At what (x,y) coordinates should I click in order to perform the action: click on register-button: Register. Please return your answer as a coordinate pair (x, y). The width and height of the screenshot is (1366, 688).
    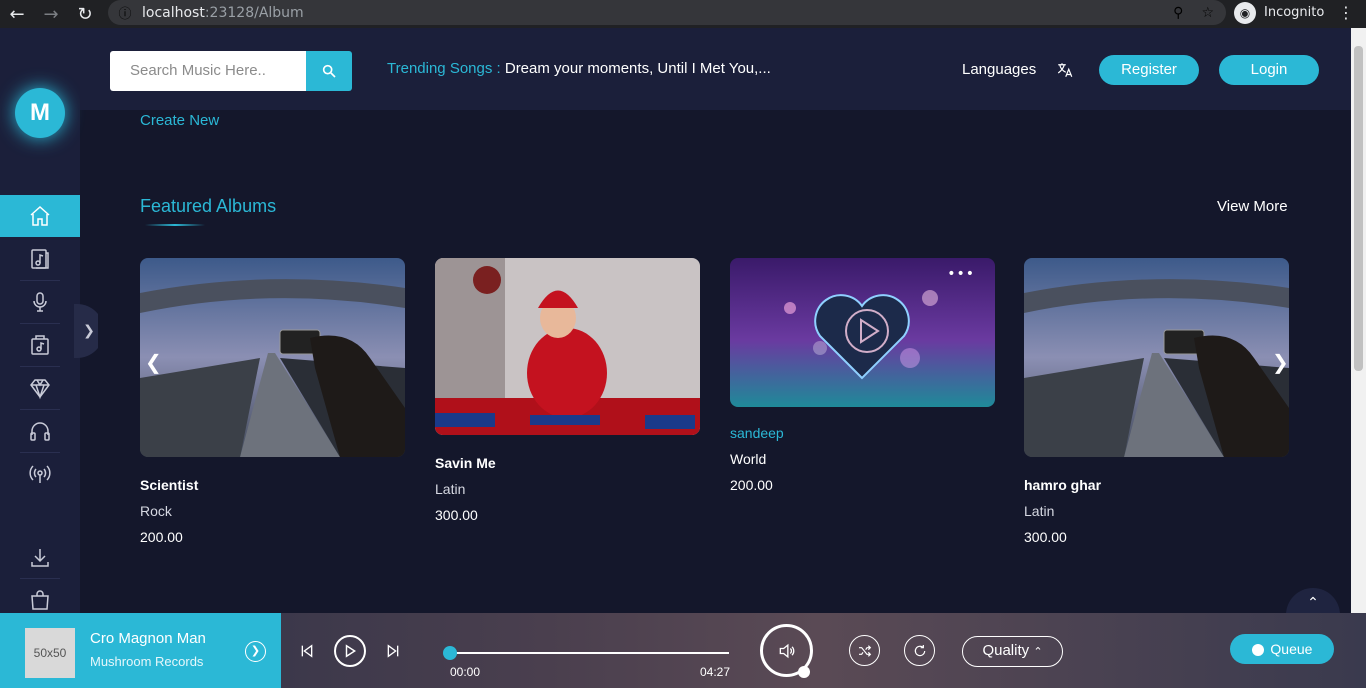
    Looking at the image, I should click on (1149, 70).